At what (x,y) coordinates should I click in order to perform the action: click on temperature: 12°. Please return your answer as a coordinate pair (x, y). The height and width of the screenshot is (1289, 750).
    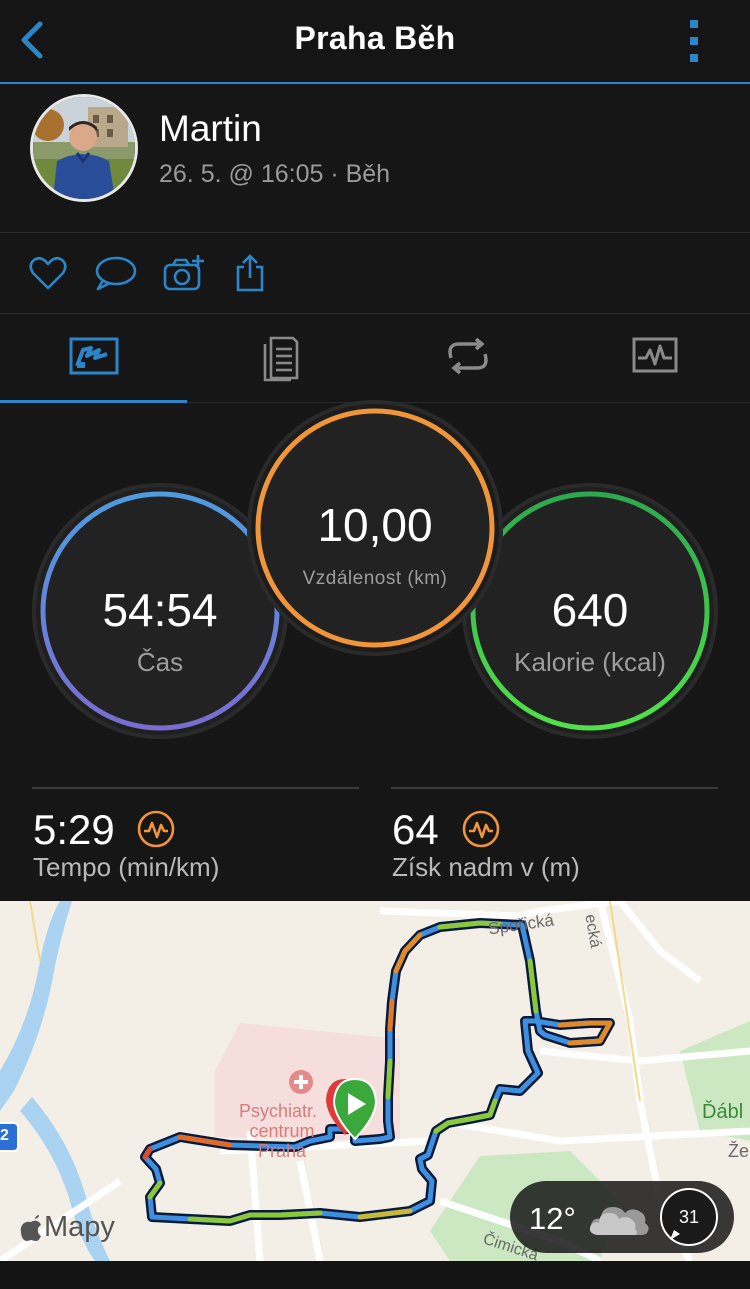
    Looking at the image, I should click on (552, 1218).